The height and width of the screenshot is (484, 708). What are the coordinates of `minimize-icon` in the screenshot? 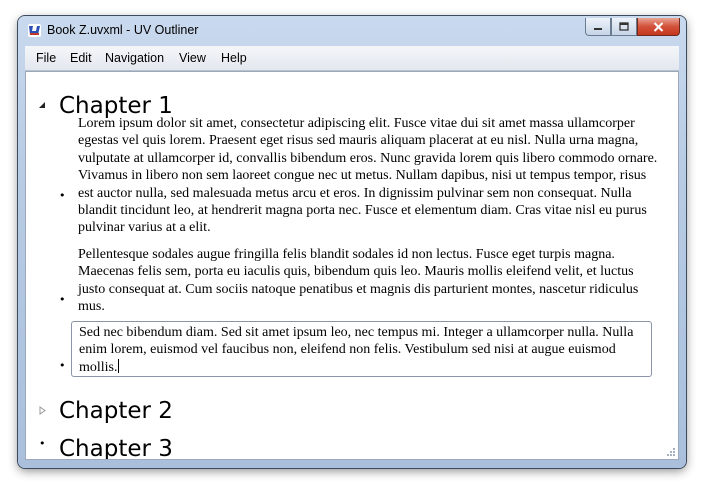 It's located at (598, 28).